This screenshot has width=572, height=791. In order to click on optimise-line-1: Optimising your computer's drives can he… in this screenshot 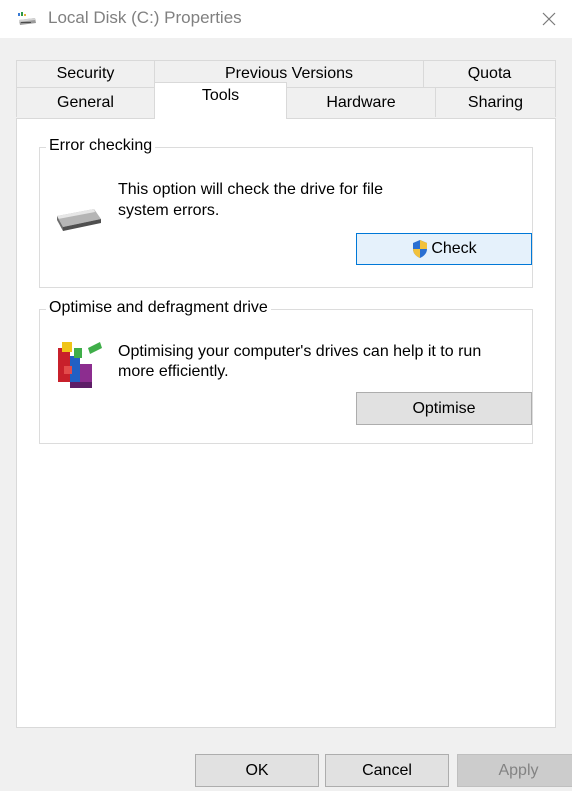, I will do `click(300, 351)`.